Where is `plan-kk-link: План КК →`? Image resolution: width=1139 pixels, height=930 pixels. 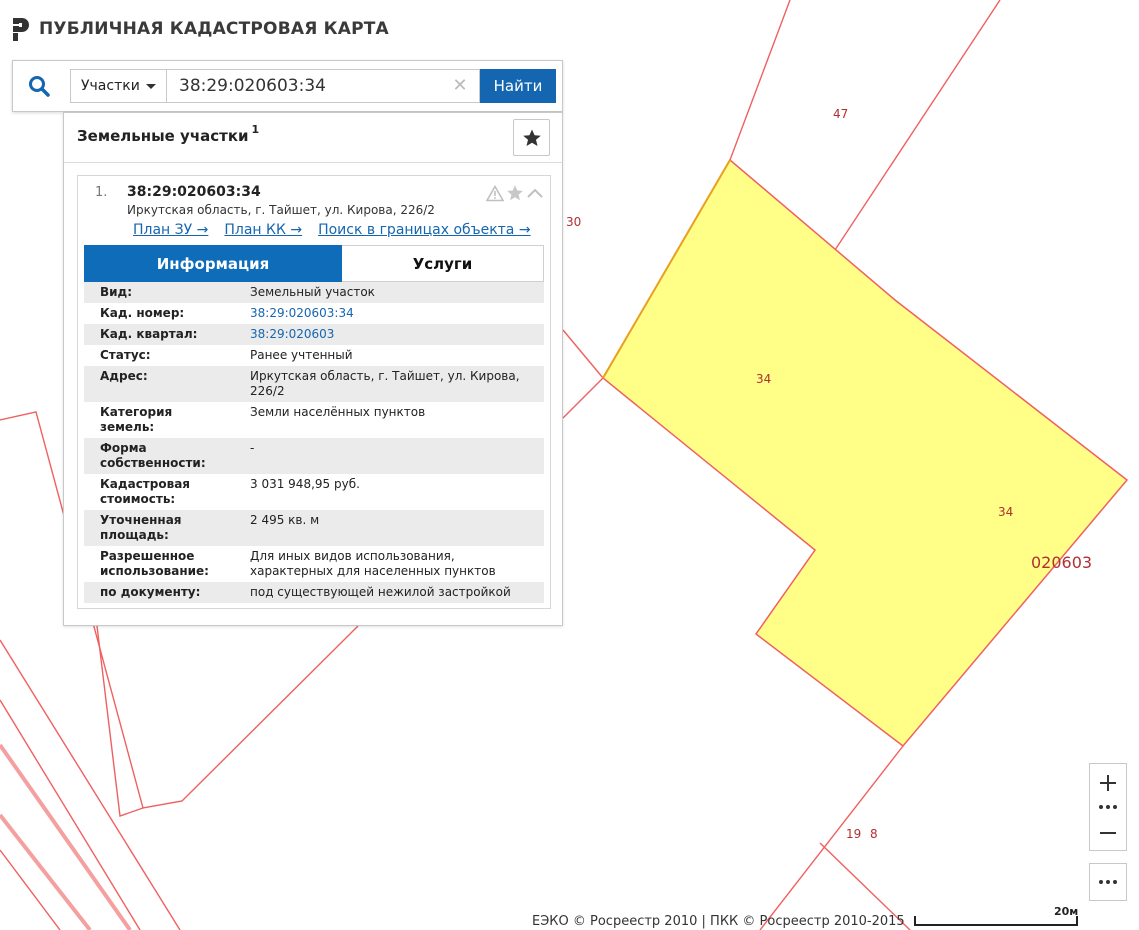
plan-kk-link: План КК → is located at coordinates (263, 230).